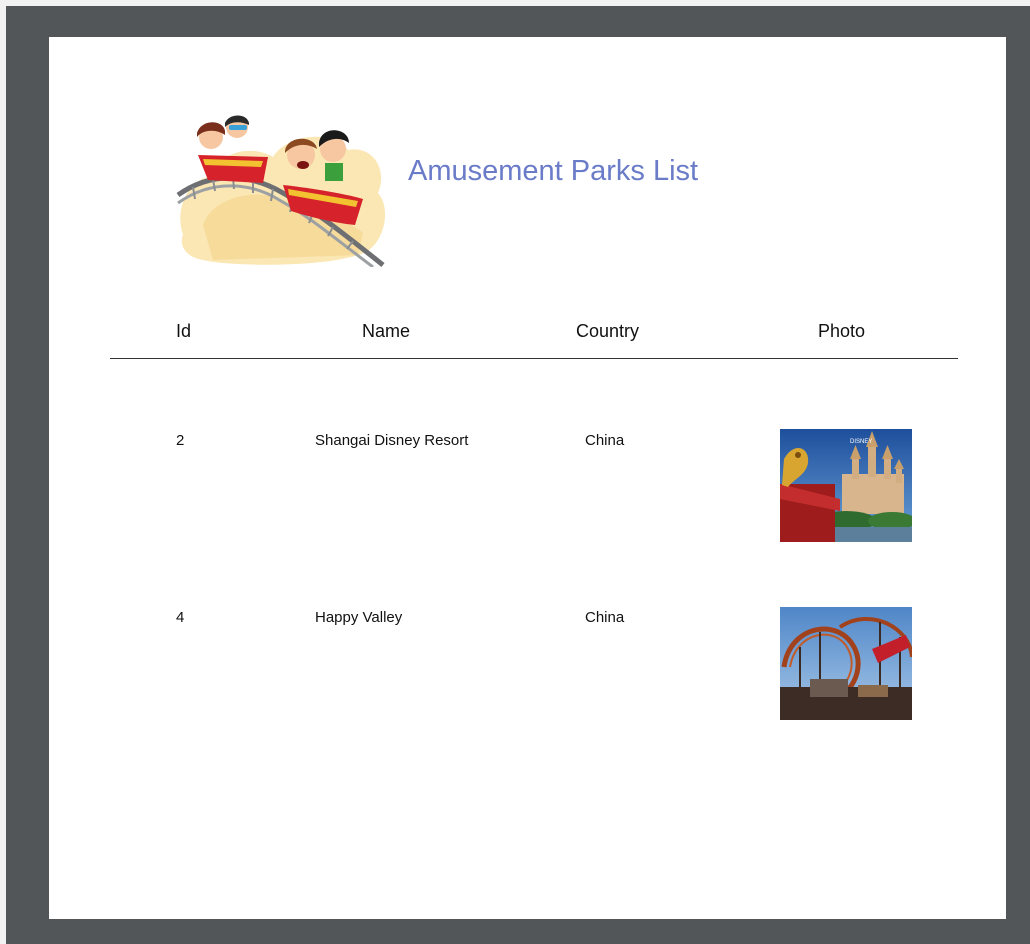 This screenshot has width=1030, height=944. Describe the element at coordinates (846, 485) in the screenshot. I see `disney-castle-photo: DISNEY` at that location.